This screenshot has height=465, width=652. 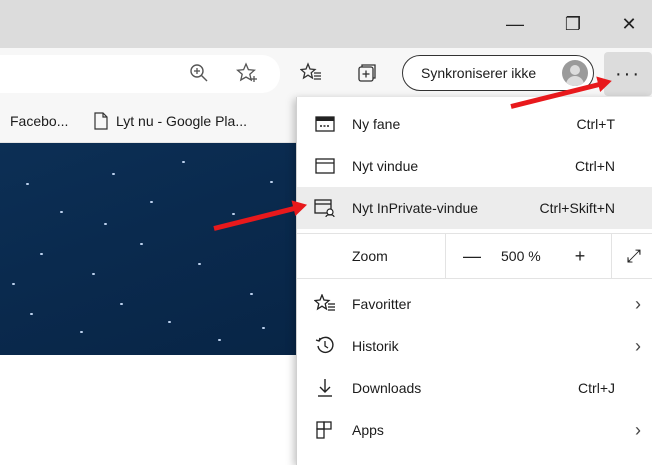 I want to click on menu-item-new-inprivate-window: Nyt InPrivate-vindue Ctrl+Skift+N, so click(x=474, y=208).